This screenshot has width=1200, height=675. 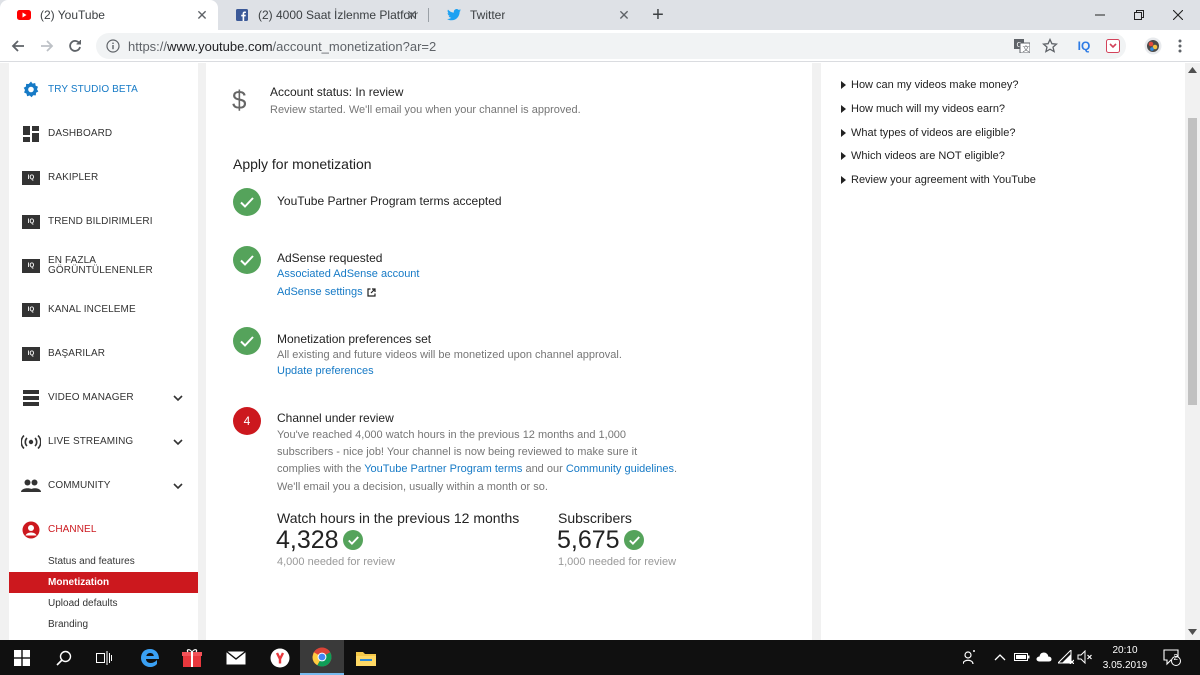 I want to click on step-title: YouTube Partner Program terms accepted, so click(x=389, y=201).